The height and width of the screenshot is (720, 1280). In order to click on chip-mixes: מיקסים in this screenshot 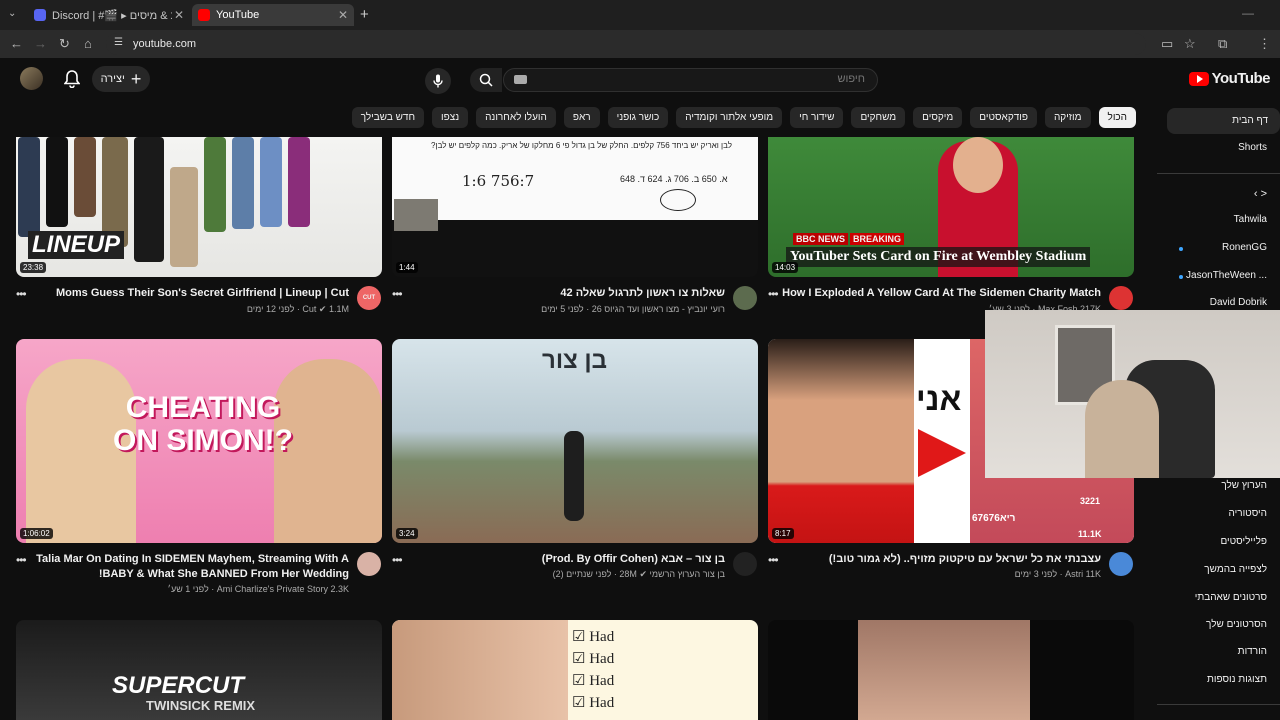, I will do `click(938, 117)`.